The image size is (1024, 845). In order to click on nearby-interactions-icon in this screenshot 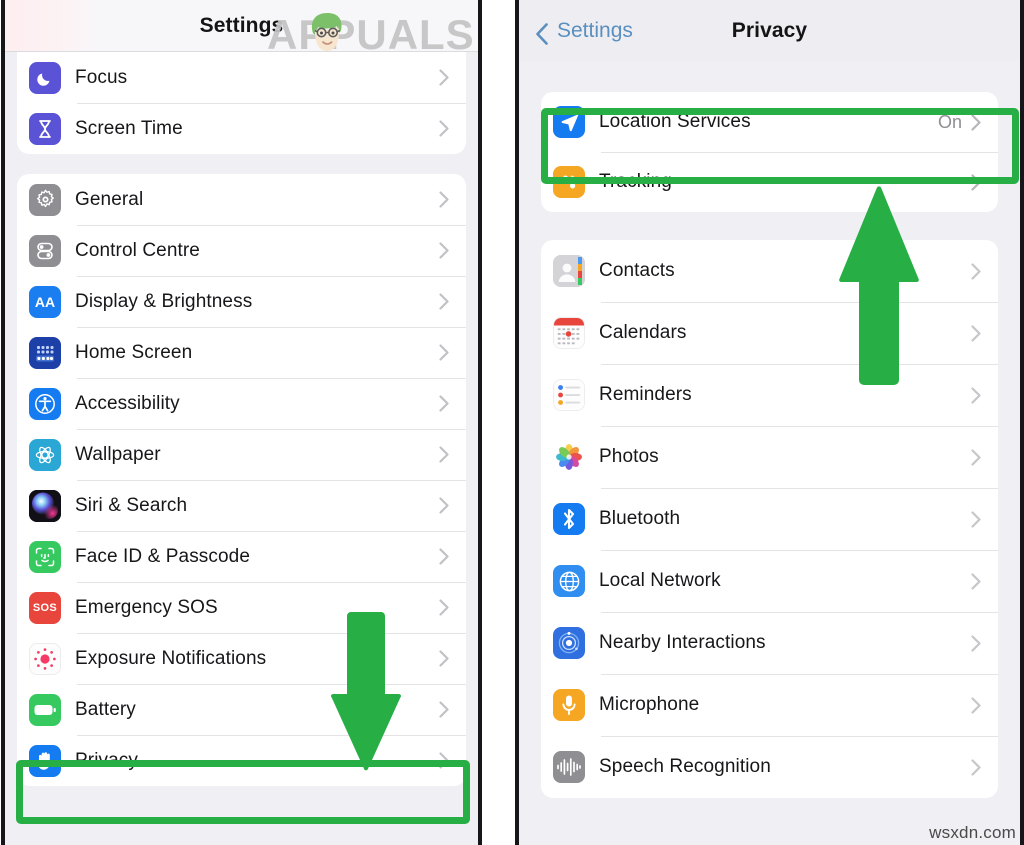, I will do `click(569, 643)`.